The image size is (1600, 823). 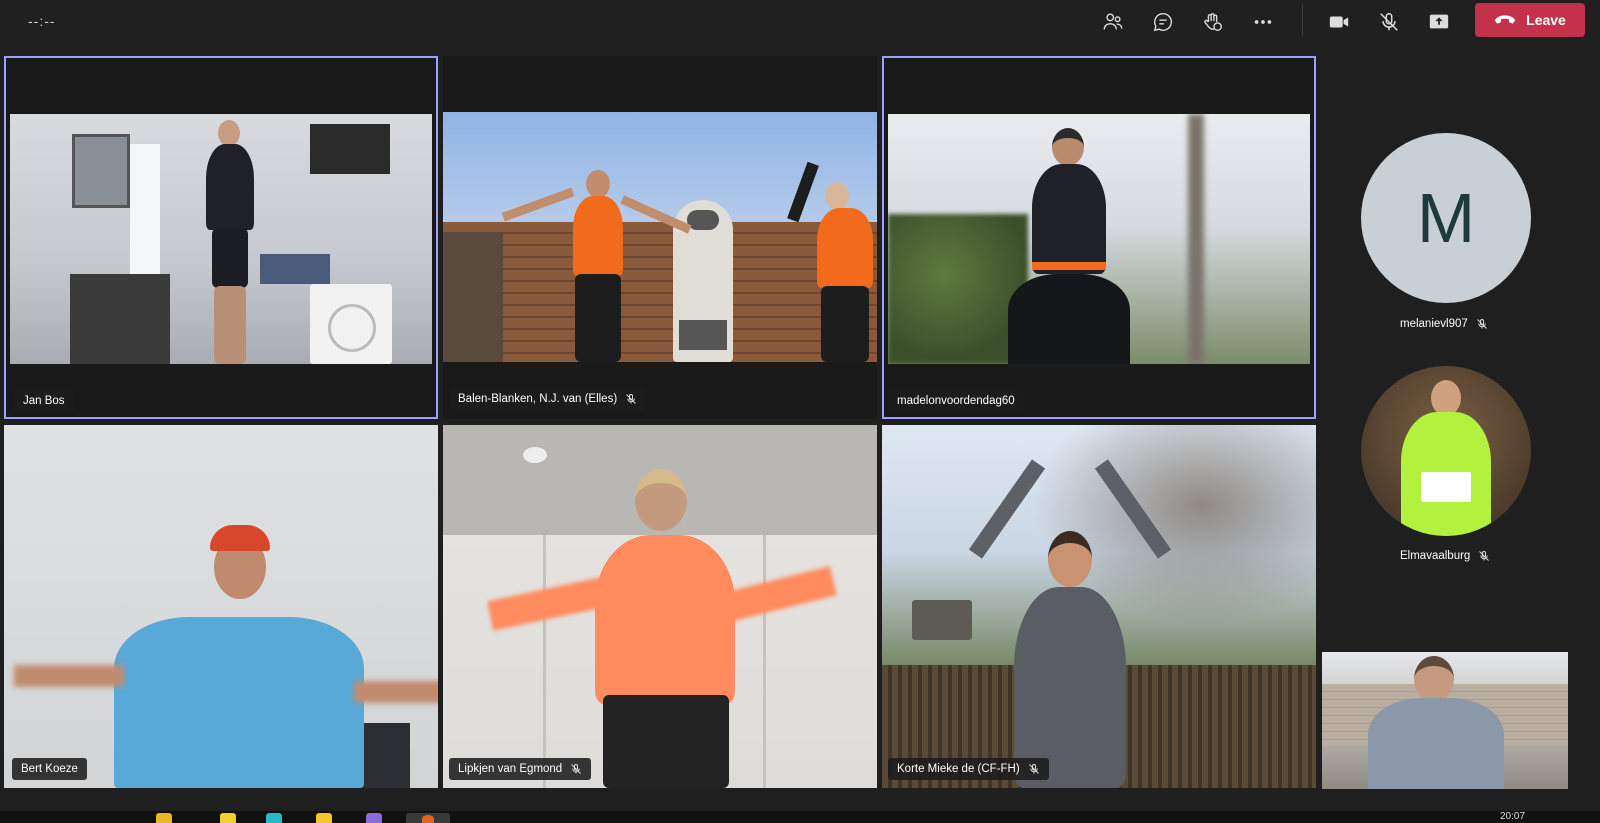 What do you see at coordinates (1439, 22) in the screenshot?
I see `share-screen-icon` at bounding box center [1439, 22].